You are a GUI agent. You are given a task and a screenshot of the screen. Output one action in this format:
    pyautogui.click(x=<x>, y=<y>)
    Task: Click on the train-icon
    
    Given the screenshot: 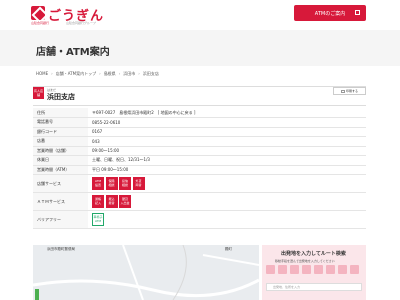 What is the action you would take?
    pyautogui.click(x=318, y=269)
    